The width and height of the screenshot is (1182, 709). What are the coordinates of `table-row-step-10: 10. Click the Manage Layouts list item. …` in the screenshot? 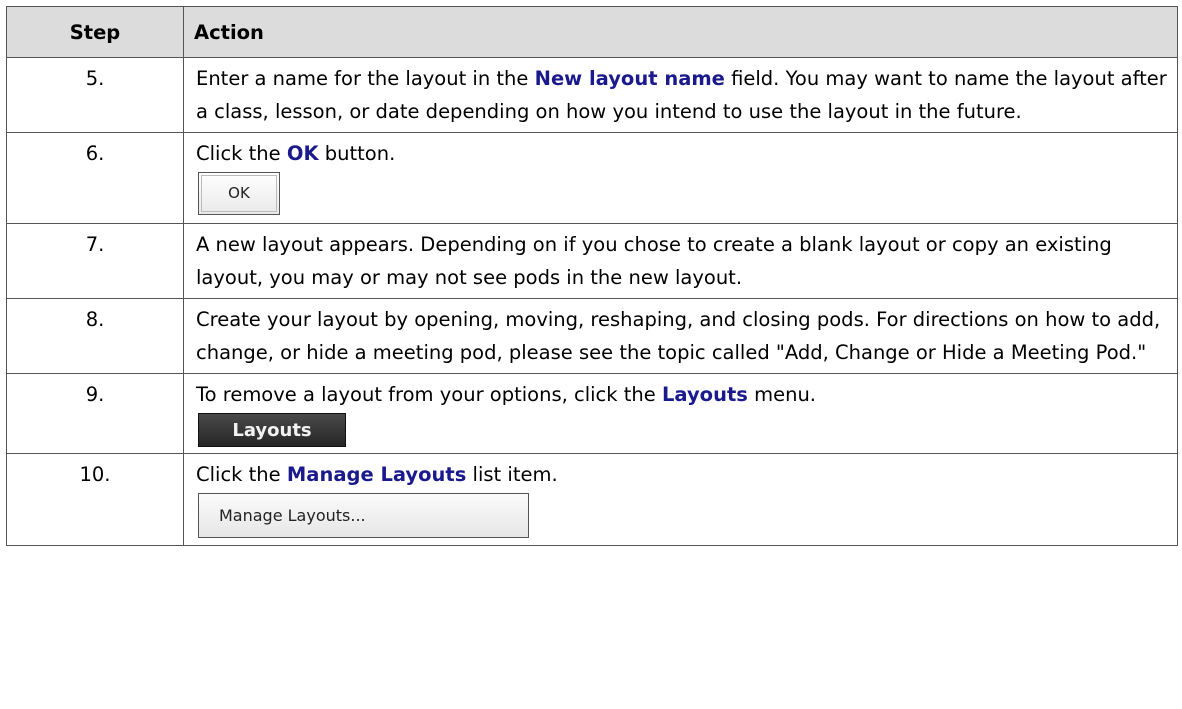 It's located at (592, 499).